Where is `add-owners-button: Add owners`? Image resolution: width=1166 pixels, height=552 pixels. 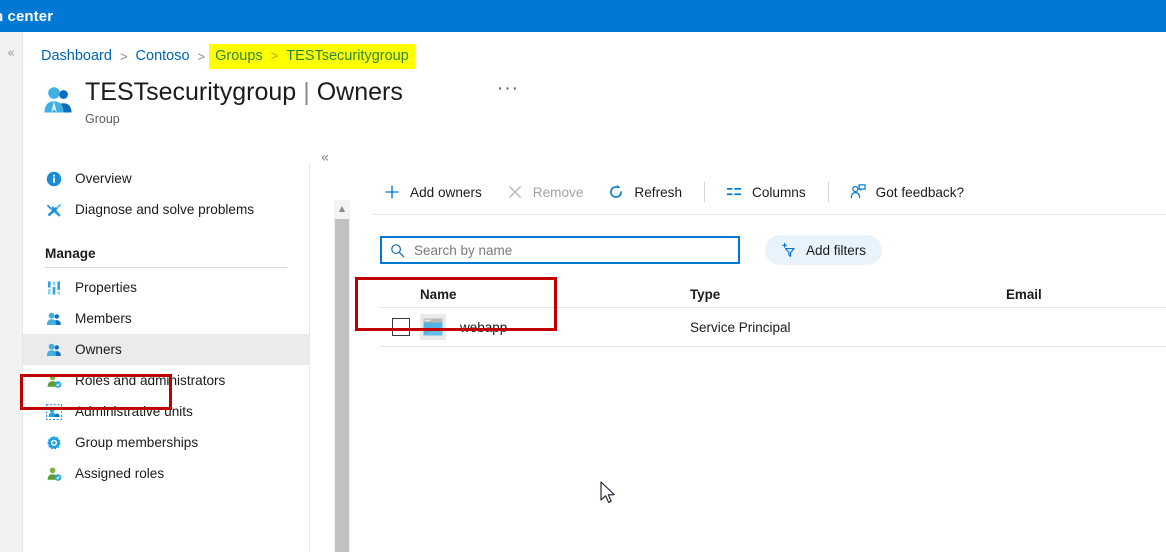 add-owners-button: Add owners is located at coordinates (432, 192).